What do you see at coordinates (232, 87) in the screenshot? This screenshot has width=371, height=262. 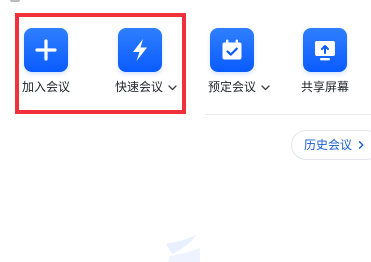 I see `schedule-meeting-label: 预定会议` at bounding box center [232, 87].